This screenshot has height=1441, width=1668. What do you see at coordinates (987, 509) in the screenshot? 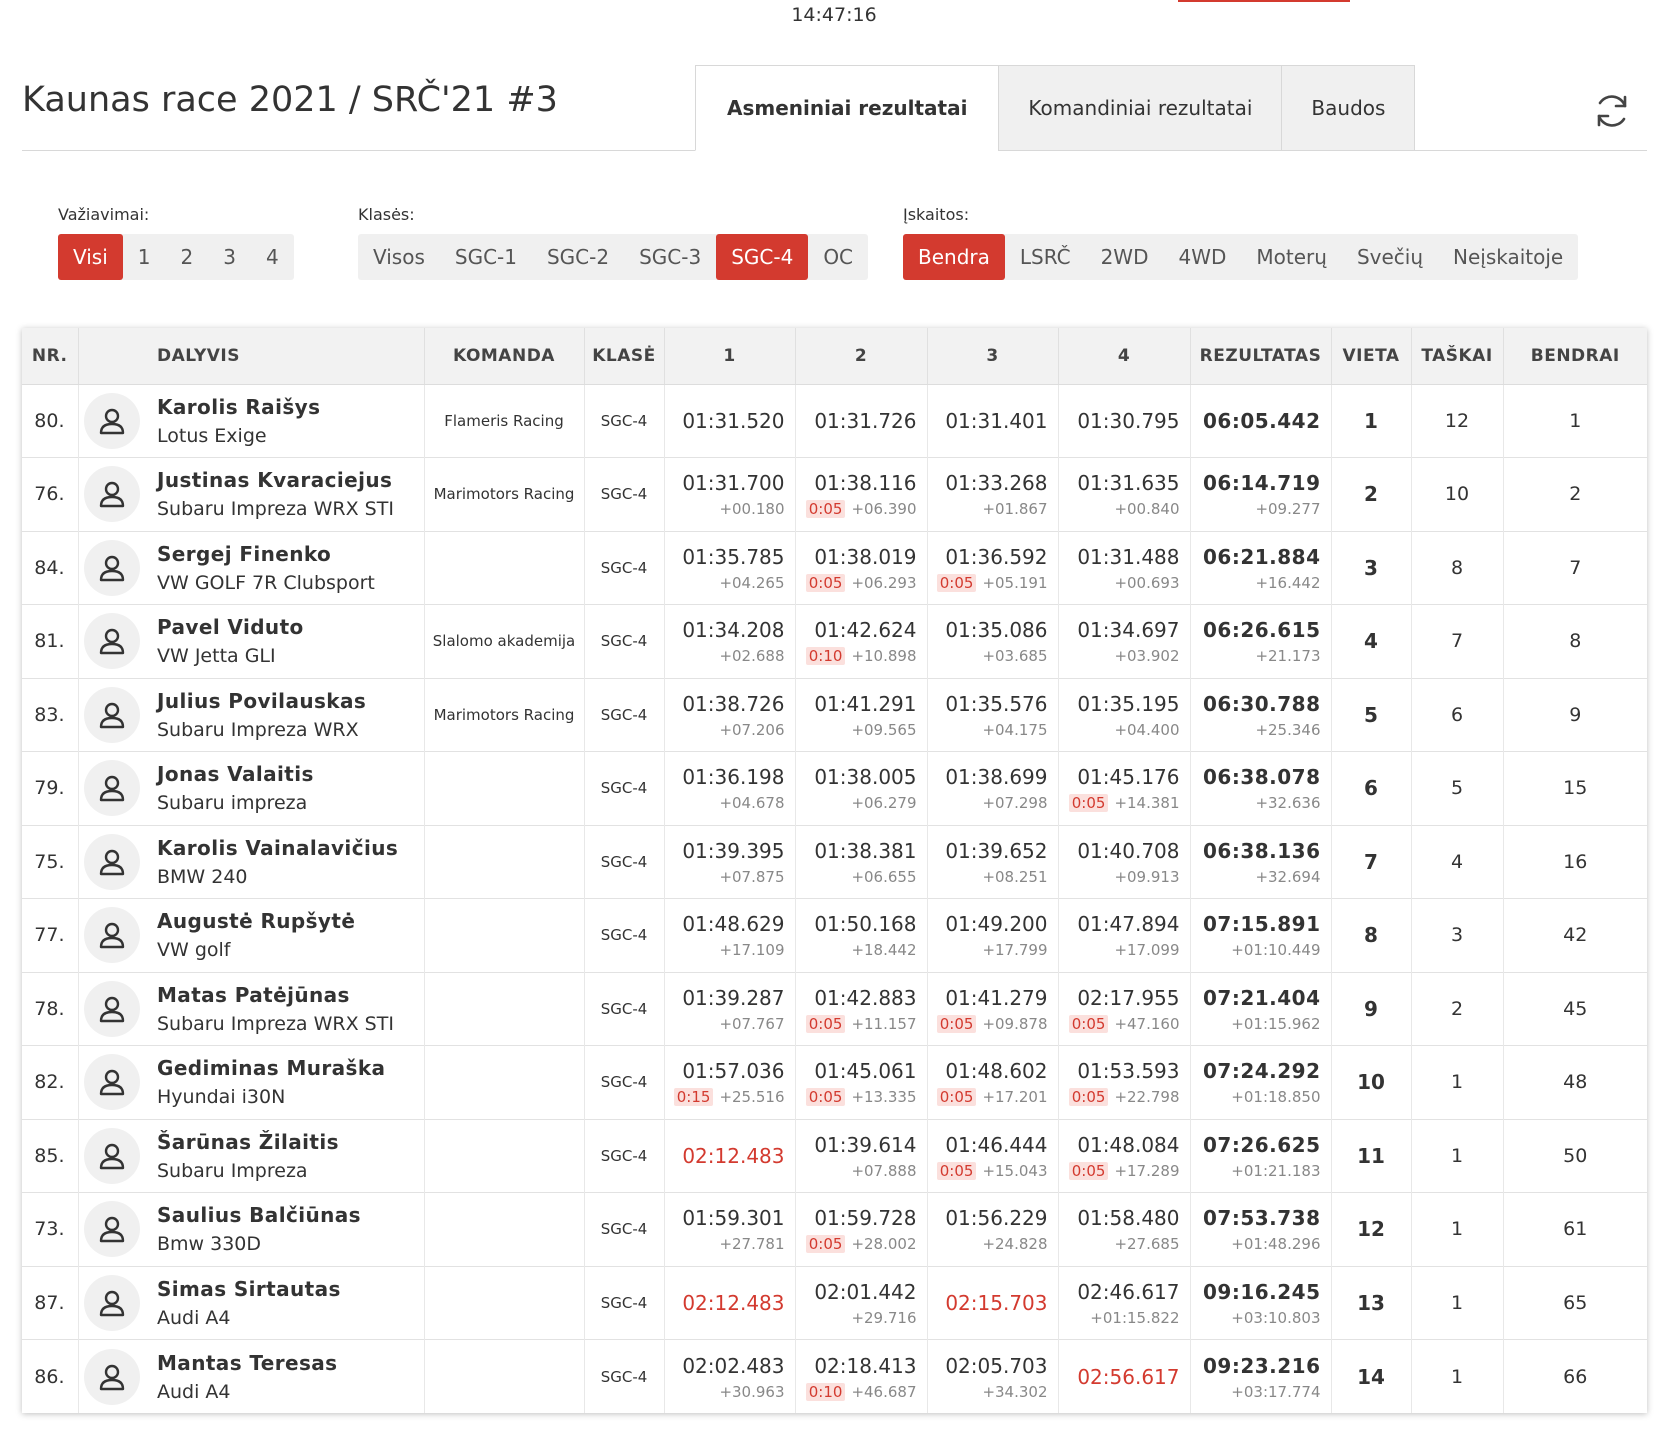
I see `run-sub-line: +01.867` at bounding box center [987, 509].